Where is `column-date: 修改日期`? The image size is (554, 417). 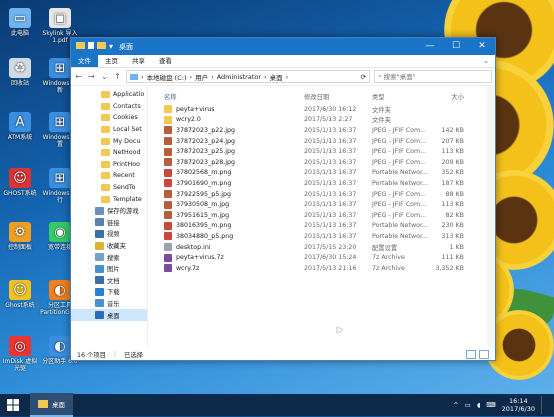 column-date: 修改日期 is located at coordinates (338, 98).